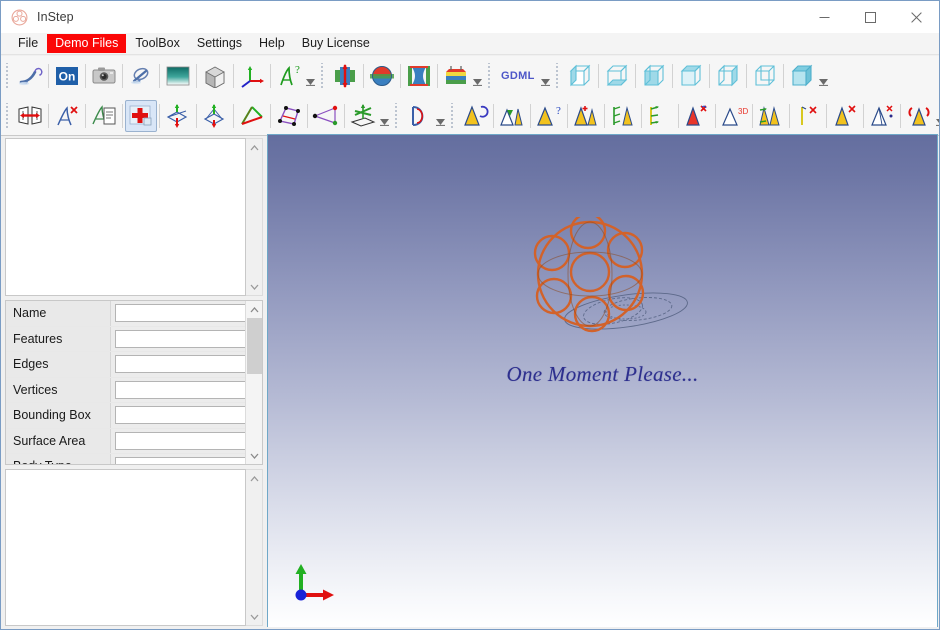 The image size is (940, 630). Describe the element at coordinates (382, 76) in the screenshot. I see `rgb-sphere-icon` at that location.